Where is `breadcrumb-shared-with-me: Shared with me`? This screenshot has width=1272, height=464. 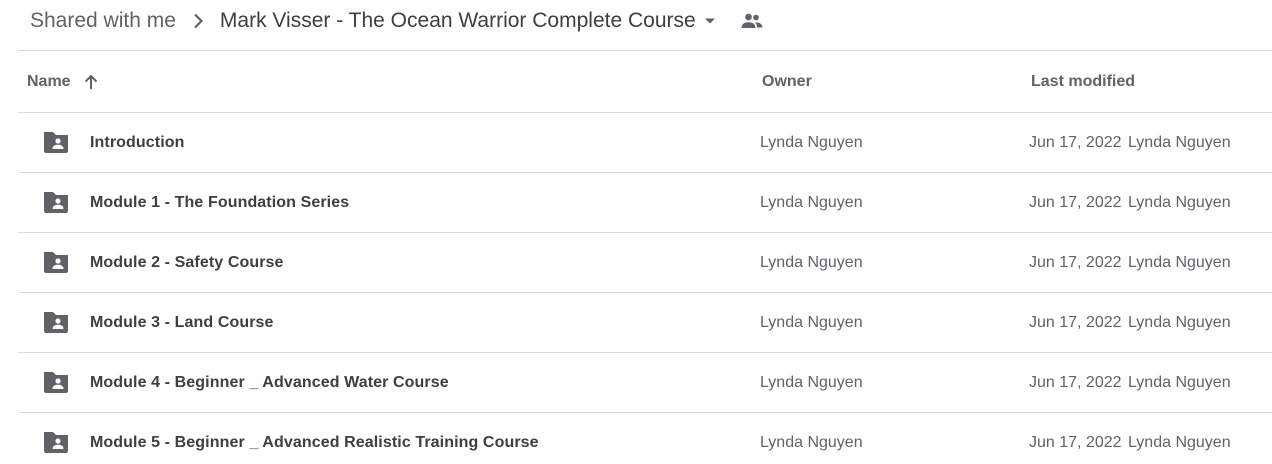
breadcrumb-shared-with-me: Shared with me is located at coordinates (103, 21).